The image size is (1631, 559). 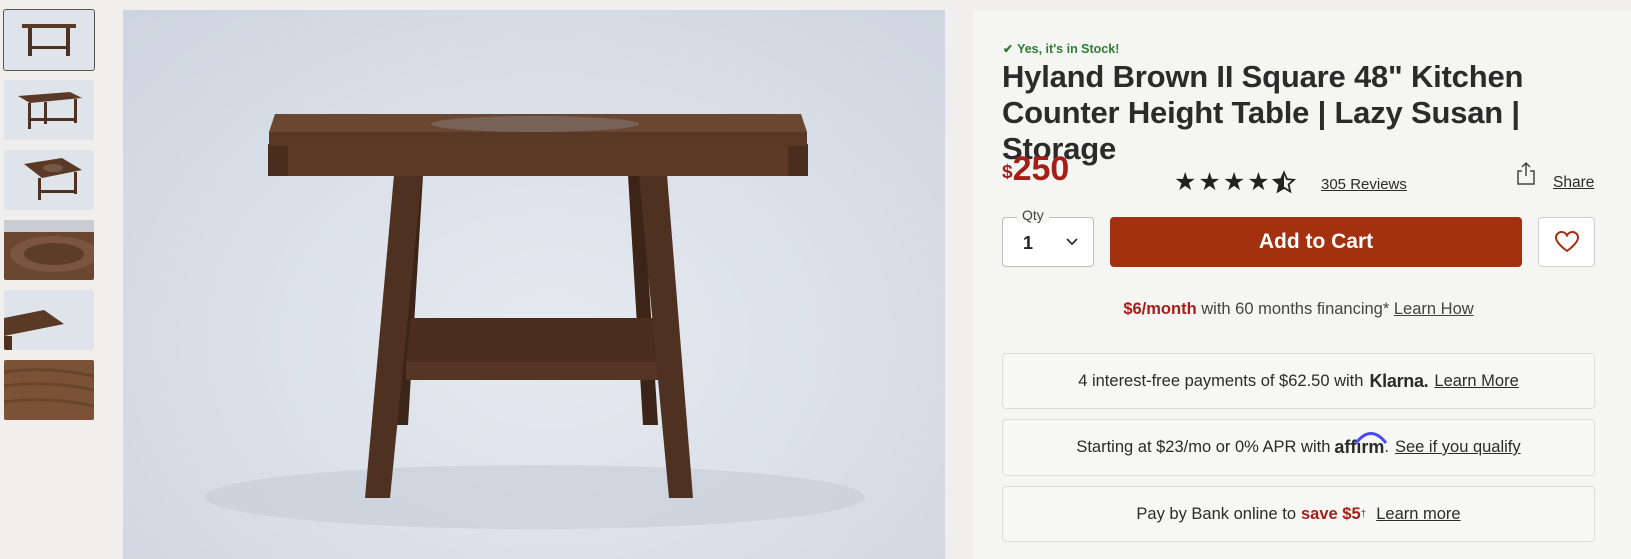 I want to click on affirm-logo: affirm, so click(x=1361, y=445).